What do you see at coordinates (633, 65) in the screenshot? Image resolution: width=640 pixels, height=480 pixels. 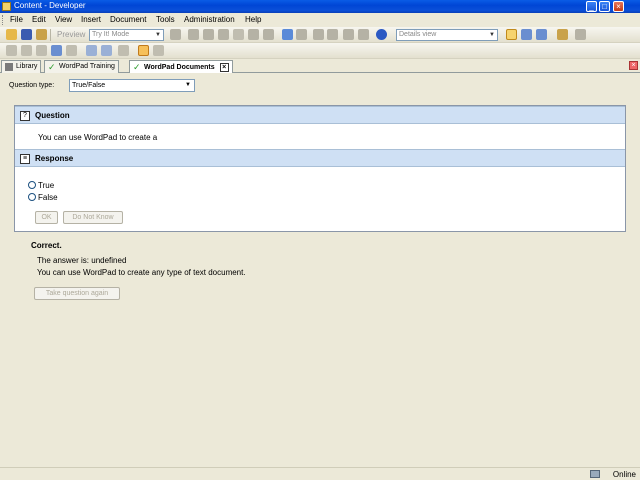 I see `close-pane-icon: ×` at bounding box center [633, 65].